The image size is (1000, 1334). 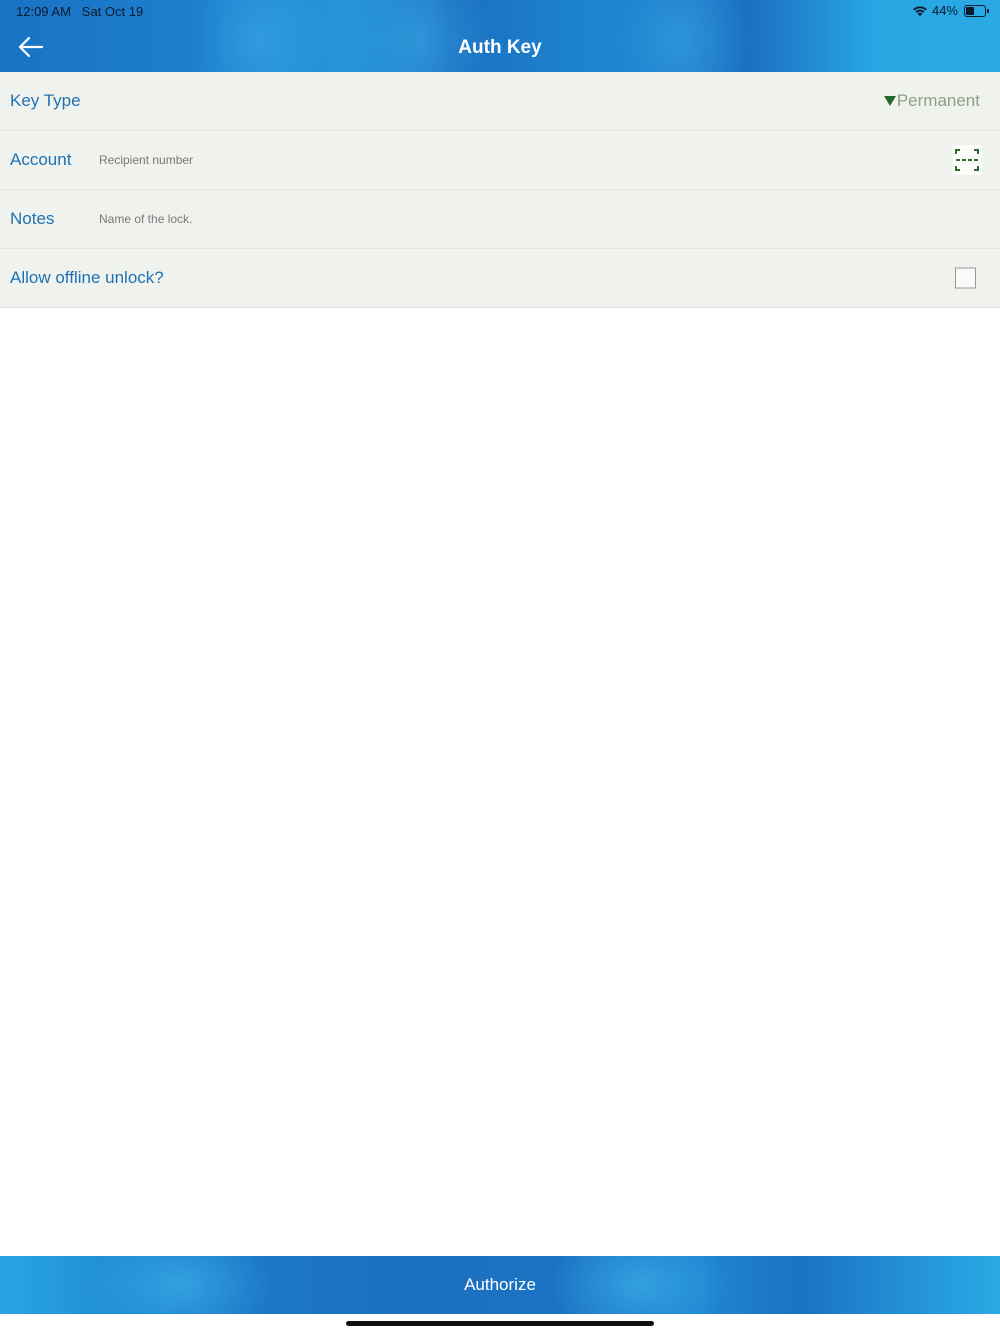 I want to click on notes-row: Notes, so click(x=500, y=219).